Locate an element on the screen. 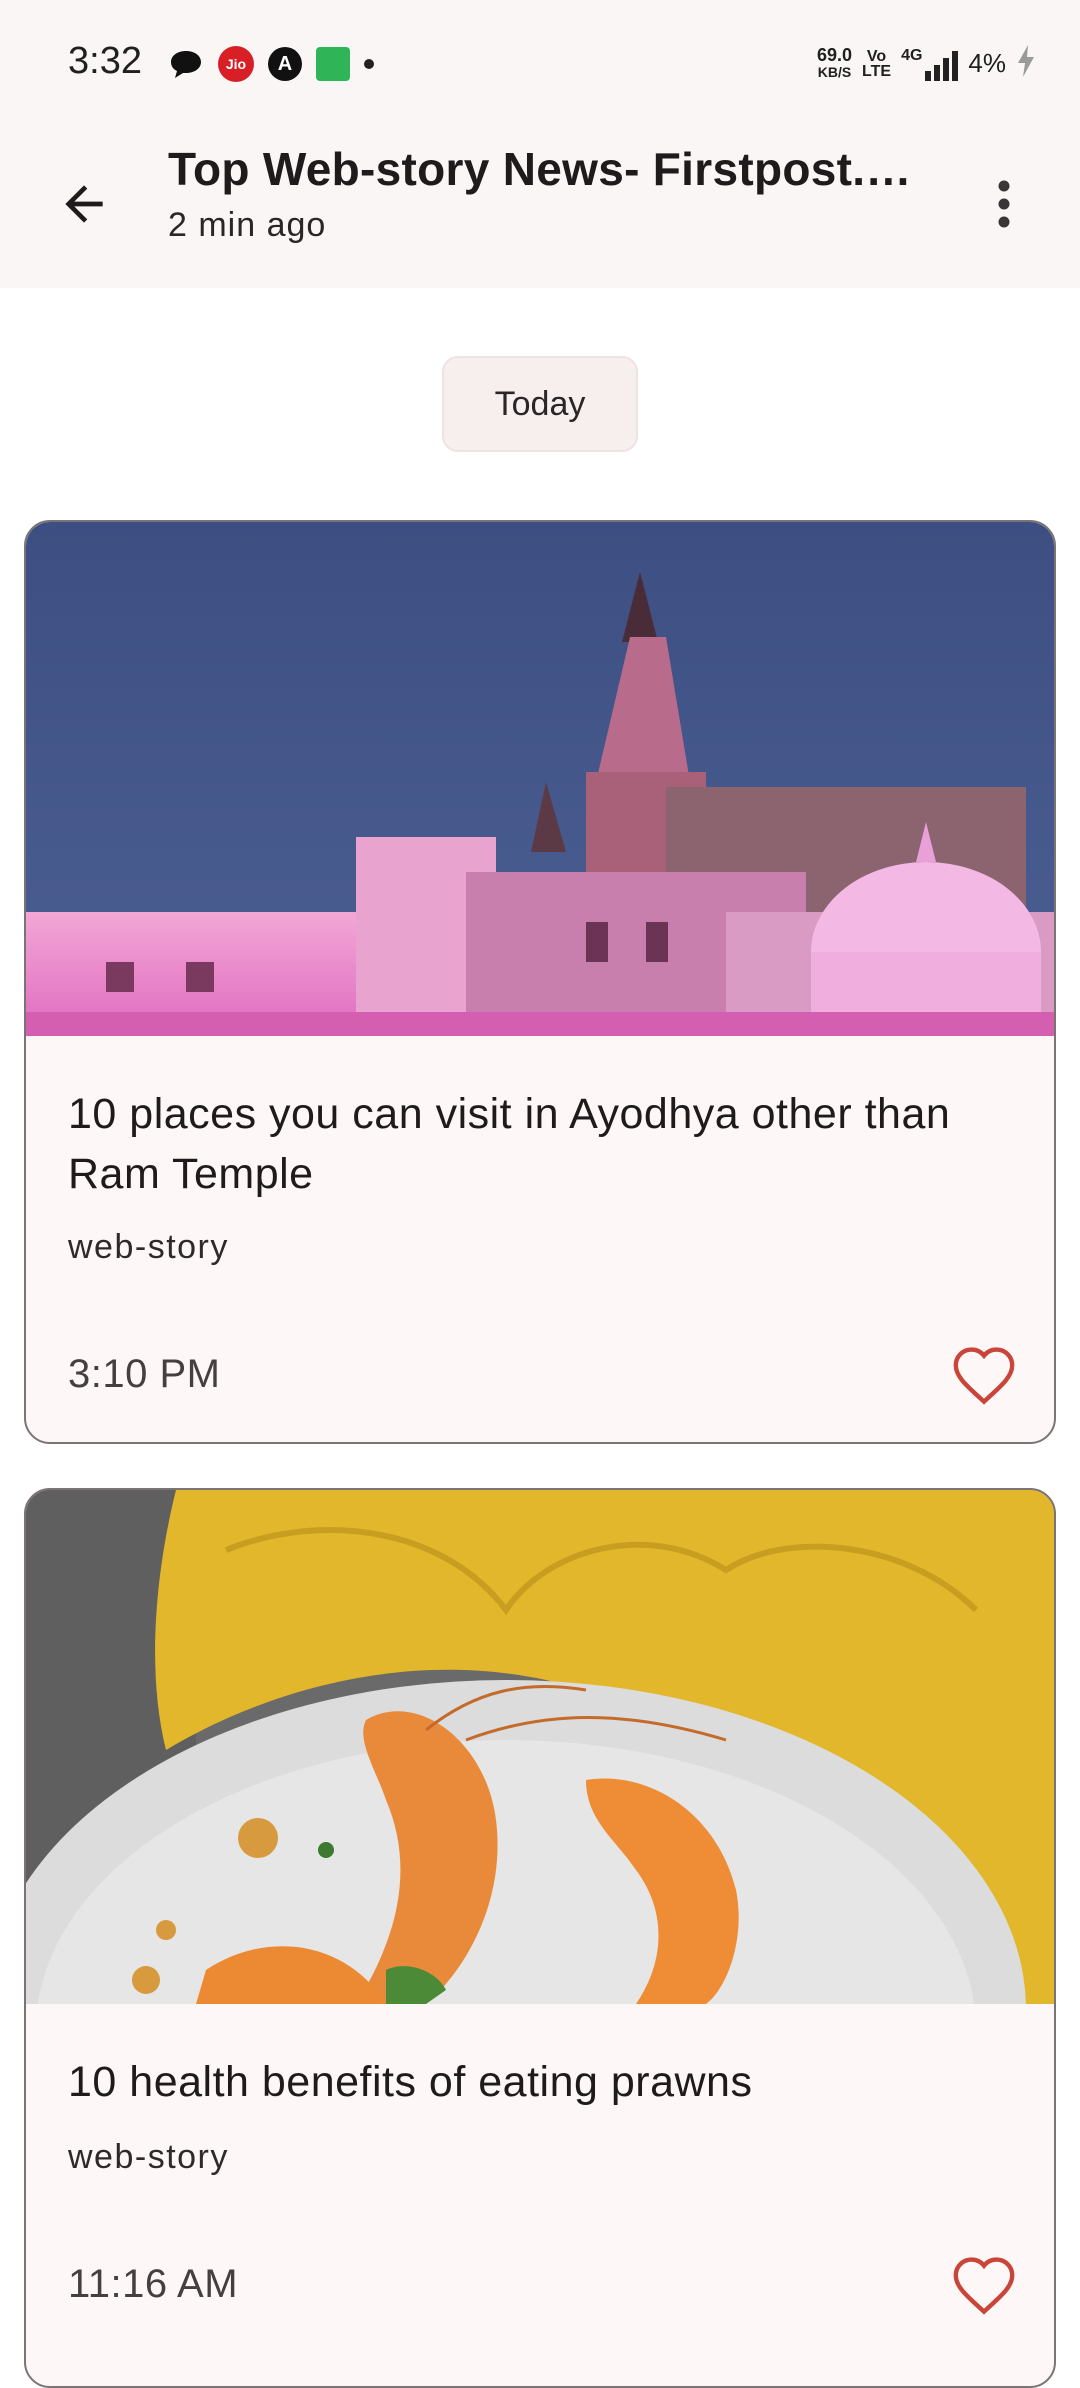  volte-top: Vo is located at coordinates (876, 56).